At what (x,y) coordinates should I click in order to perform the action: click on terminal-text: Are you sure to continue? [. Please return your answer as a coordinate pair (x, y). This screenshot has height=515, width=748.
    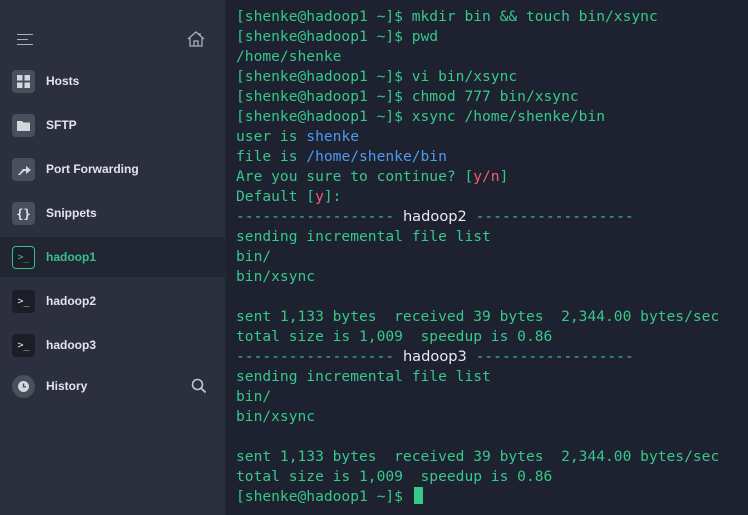
    Looking at the image, I should click on (355, 176).